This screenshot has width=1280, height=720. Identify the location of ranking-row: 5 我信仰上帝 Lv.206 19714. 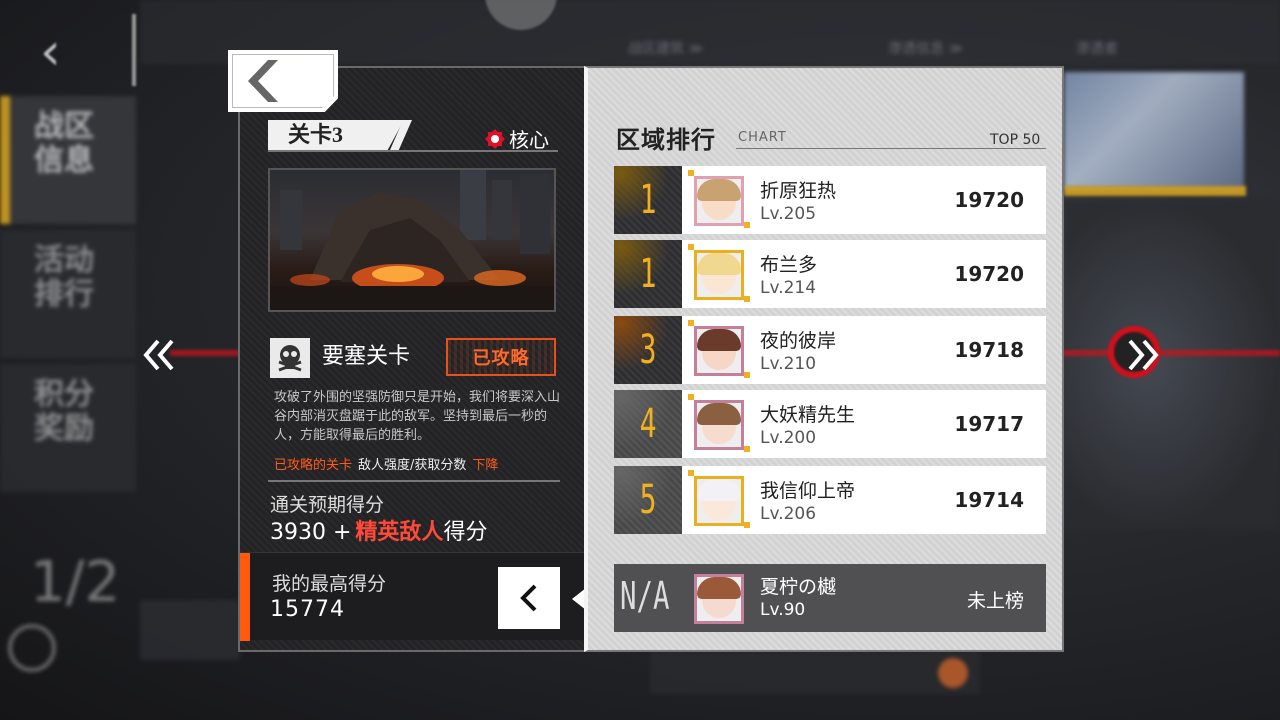
(830, 500).